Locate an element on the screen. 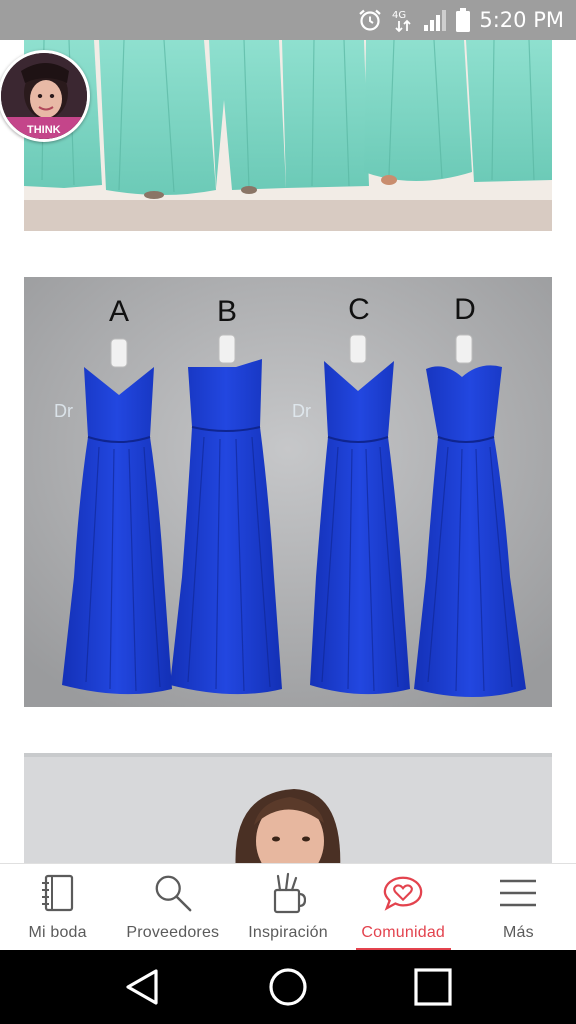 The image size is (576, 1024). nav-label-proveedores: Proveedores is located at coordinates (173, 932).